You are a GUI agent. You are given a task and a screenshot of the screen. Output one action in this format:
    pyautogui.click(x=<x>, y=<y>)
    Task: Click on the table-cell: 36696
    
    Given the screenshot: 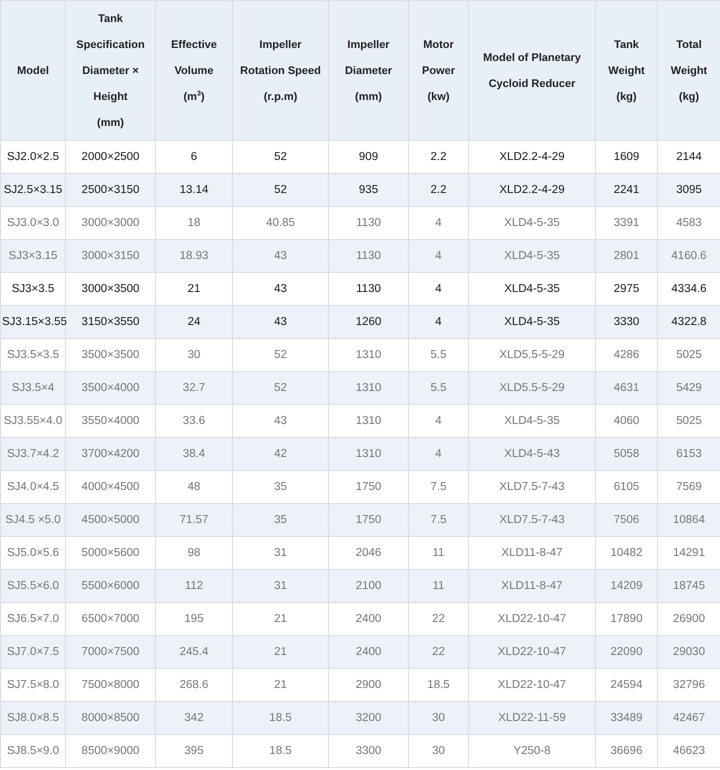 What is the action you would take?
    pyautogui.click(x=627, y=751)
    